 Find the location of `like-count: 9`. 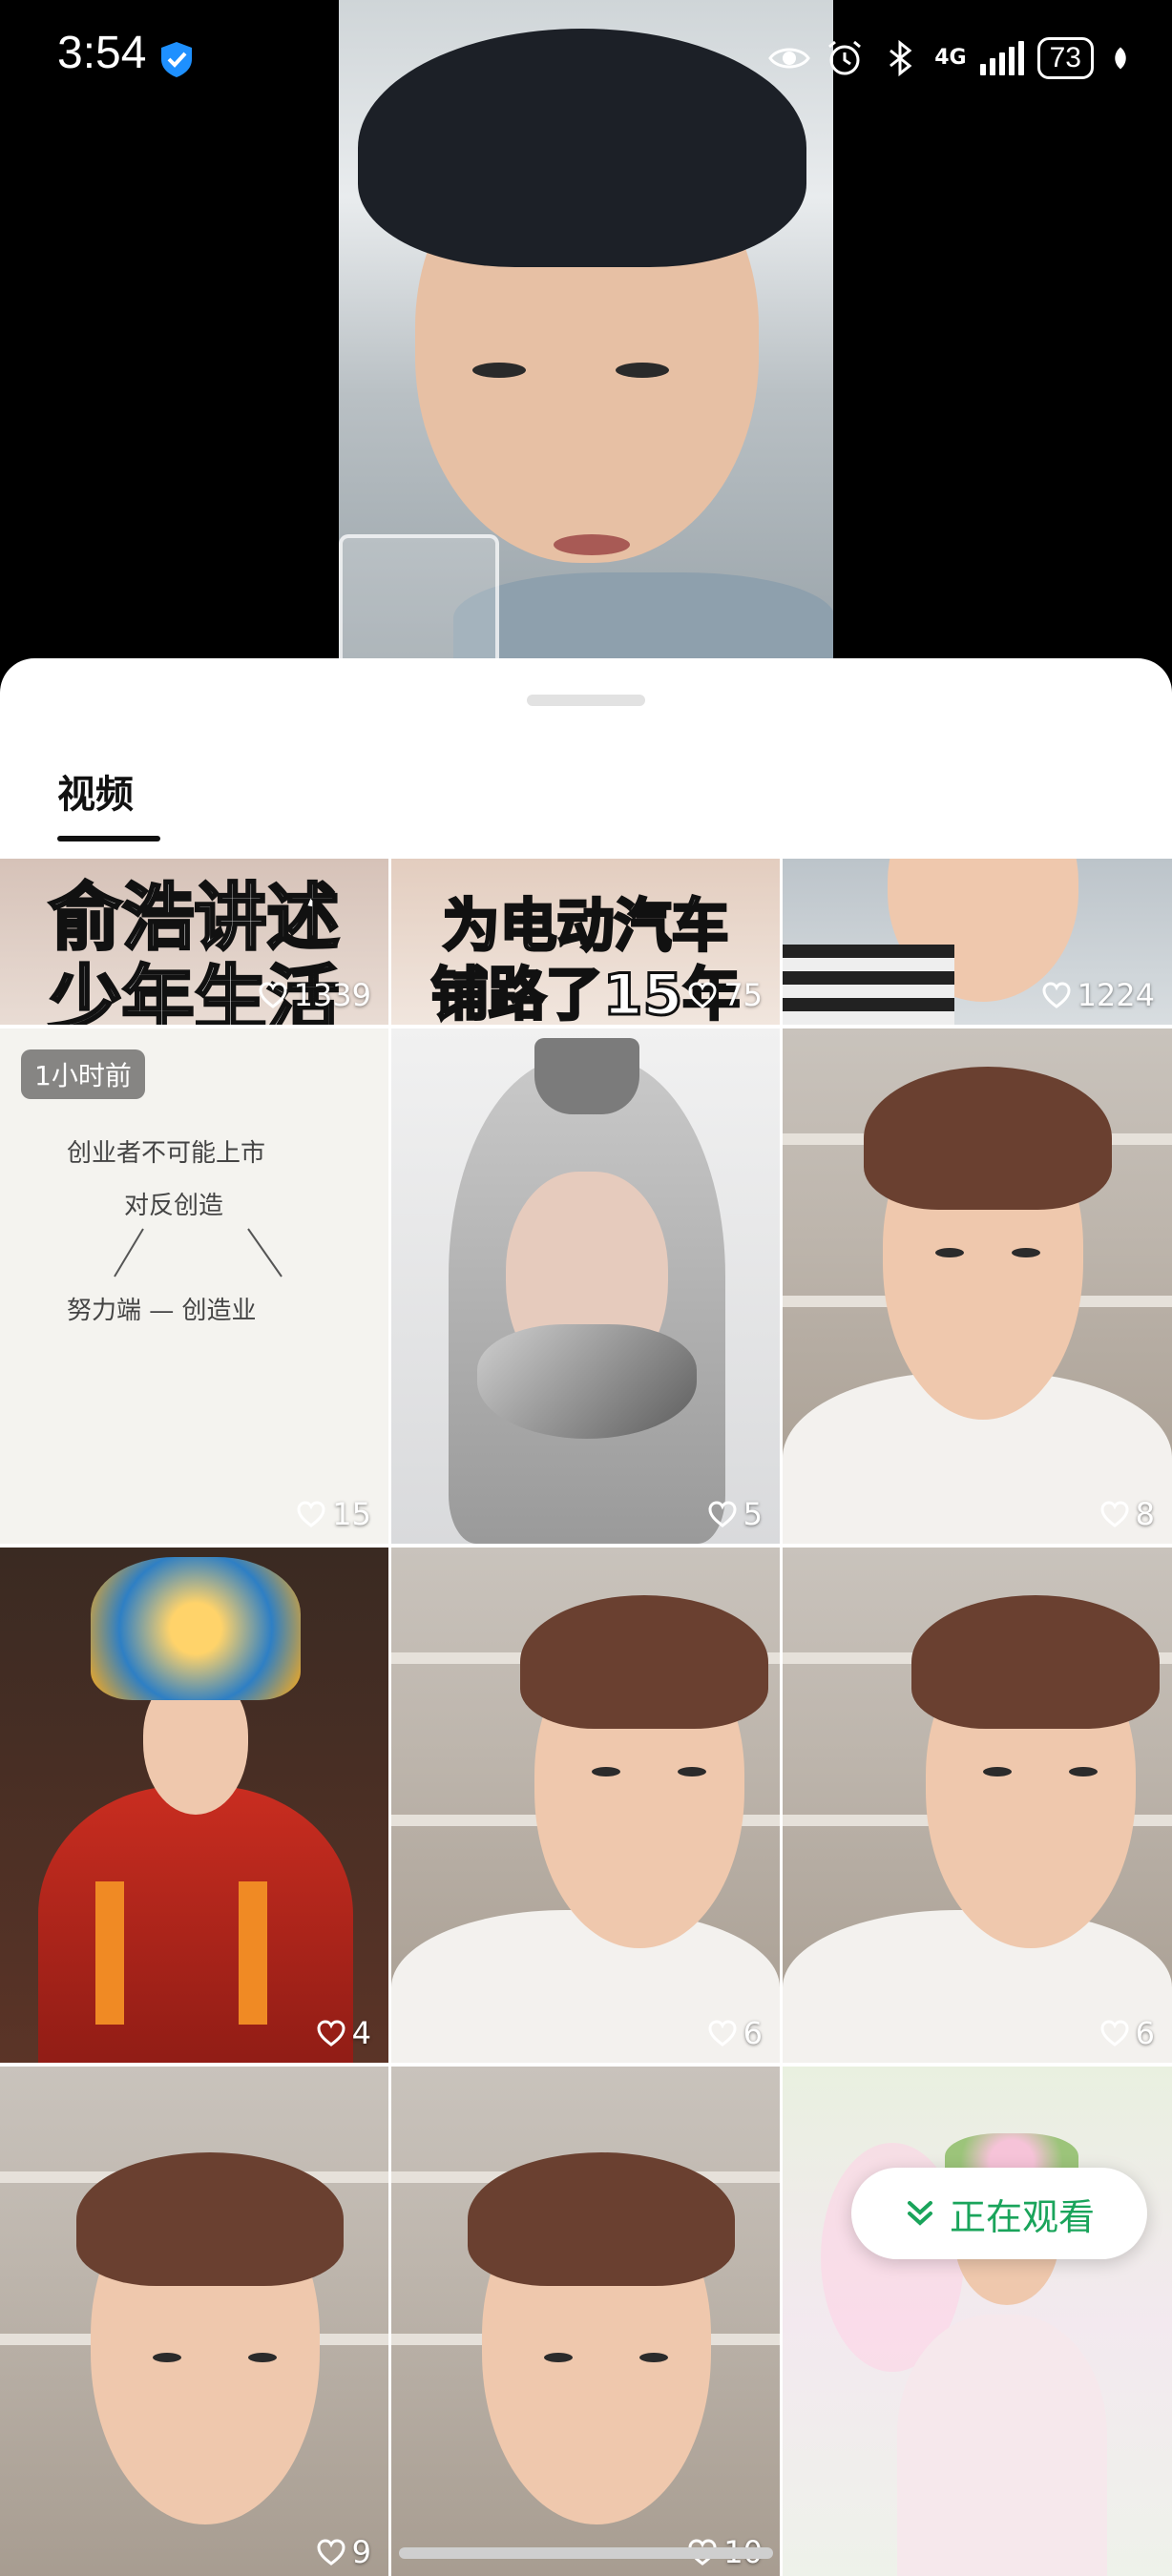

like-count: 9 is located at coordinates (343, 2552).